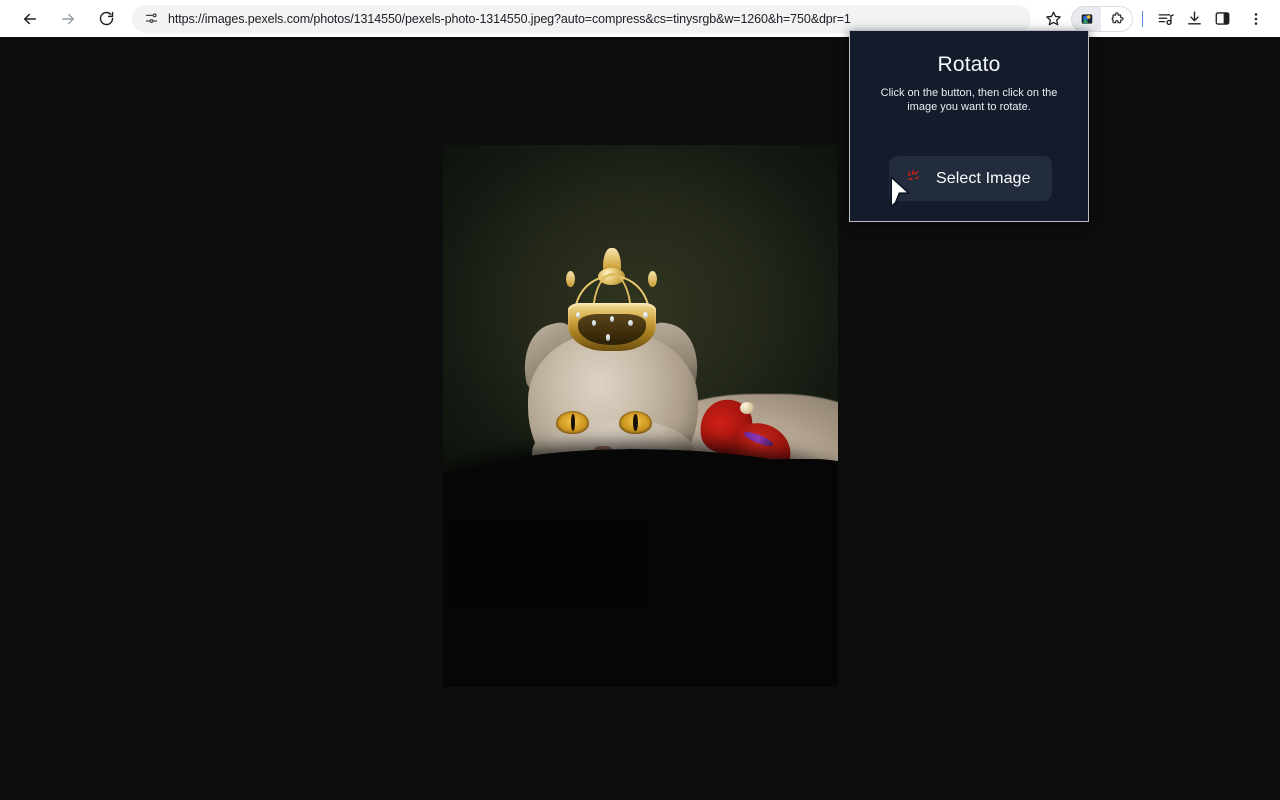 This screenshot has width=1280, height=800. What do you see at coordinates (747, 408) in the screenshot?
I see `ribbon-bell` at bounding box center [747, 408].